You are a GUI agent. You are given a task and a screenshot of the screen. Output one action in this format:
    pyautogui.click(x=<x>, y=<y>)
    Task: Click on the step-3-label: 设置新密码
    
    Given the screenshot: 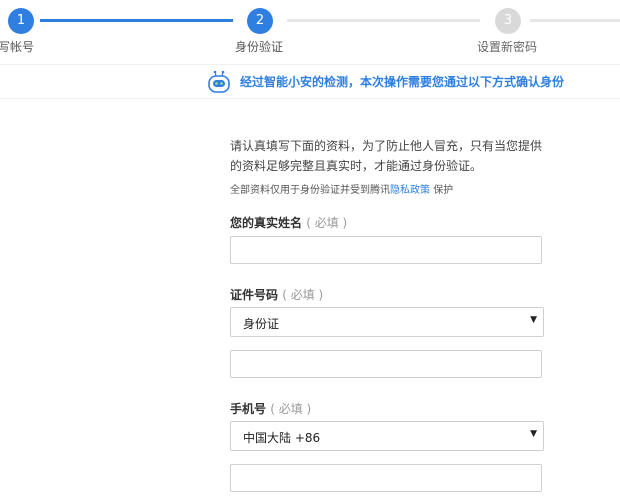 What is the action you would take?
    pyautogui.click(x=507, y=47)
    